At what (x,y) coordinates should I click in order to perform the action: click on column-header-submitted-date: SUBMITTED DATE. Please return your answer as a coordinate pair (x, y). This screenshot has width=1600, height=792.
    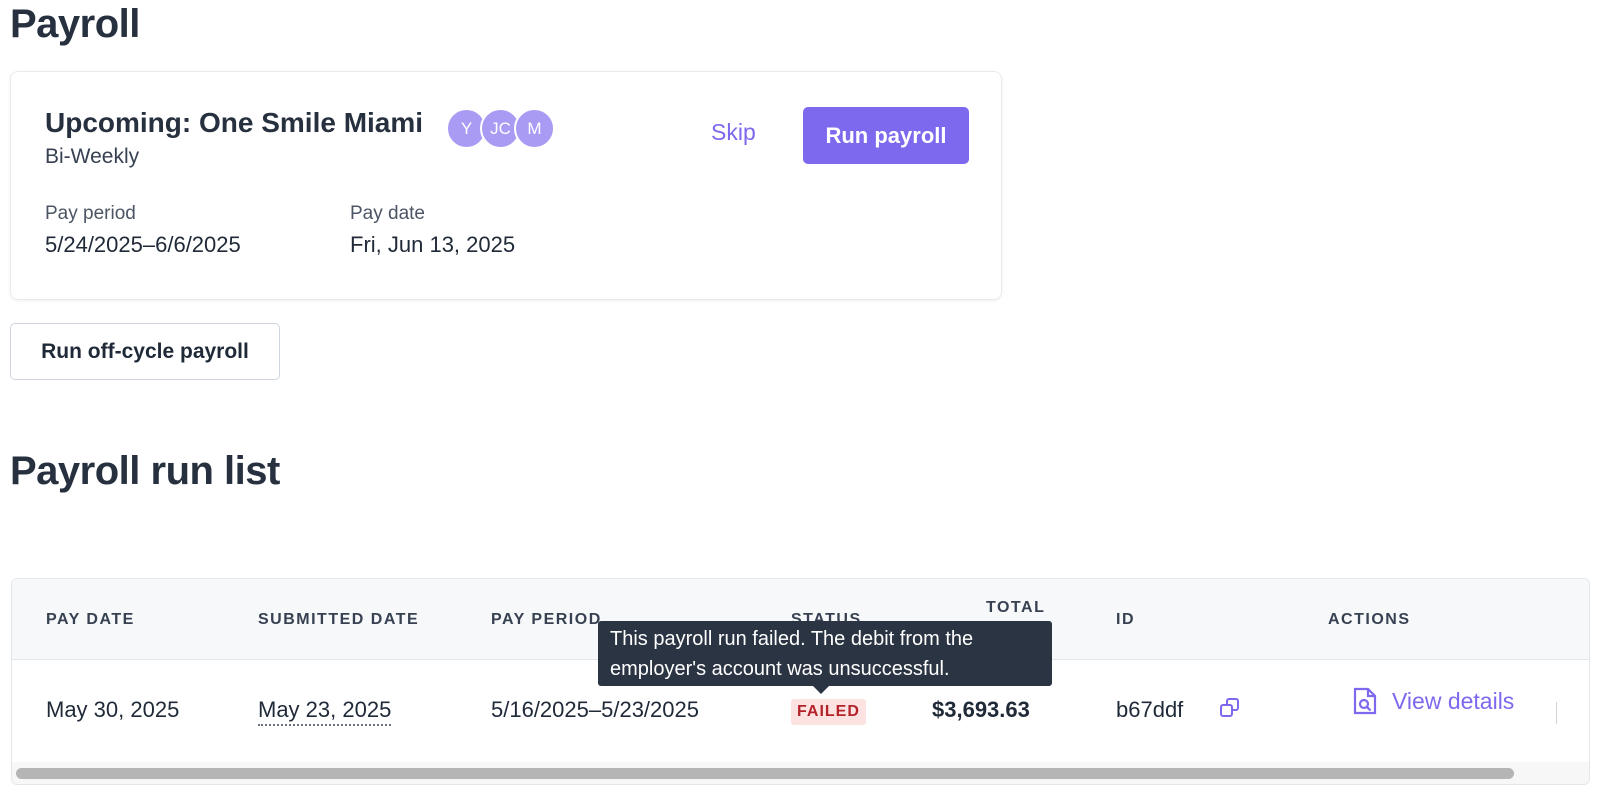
    Looking at the image, I should click on (339, 619).